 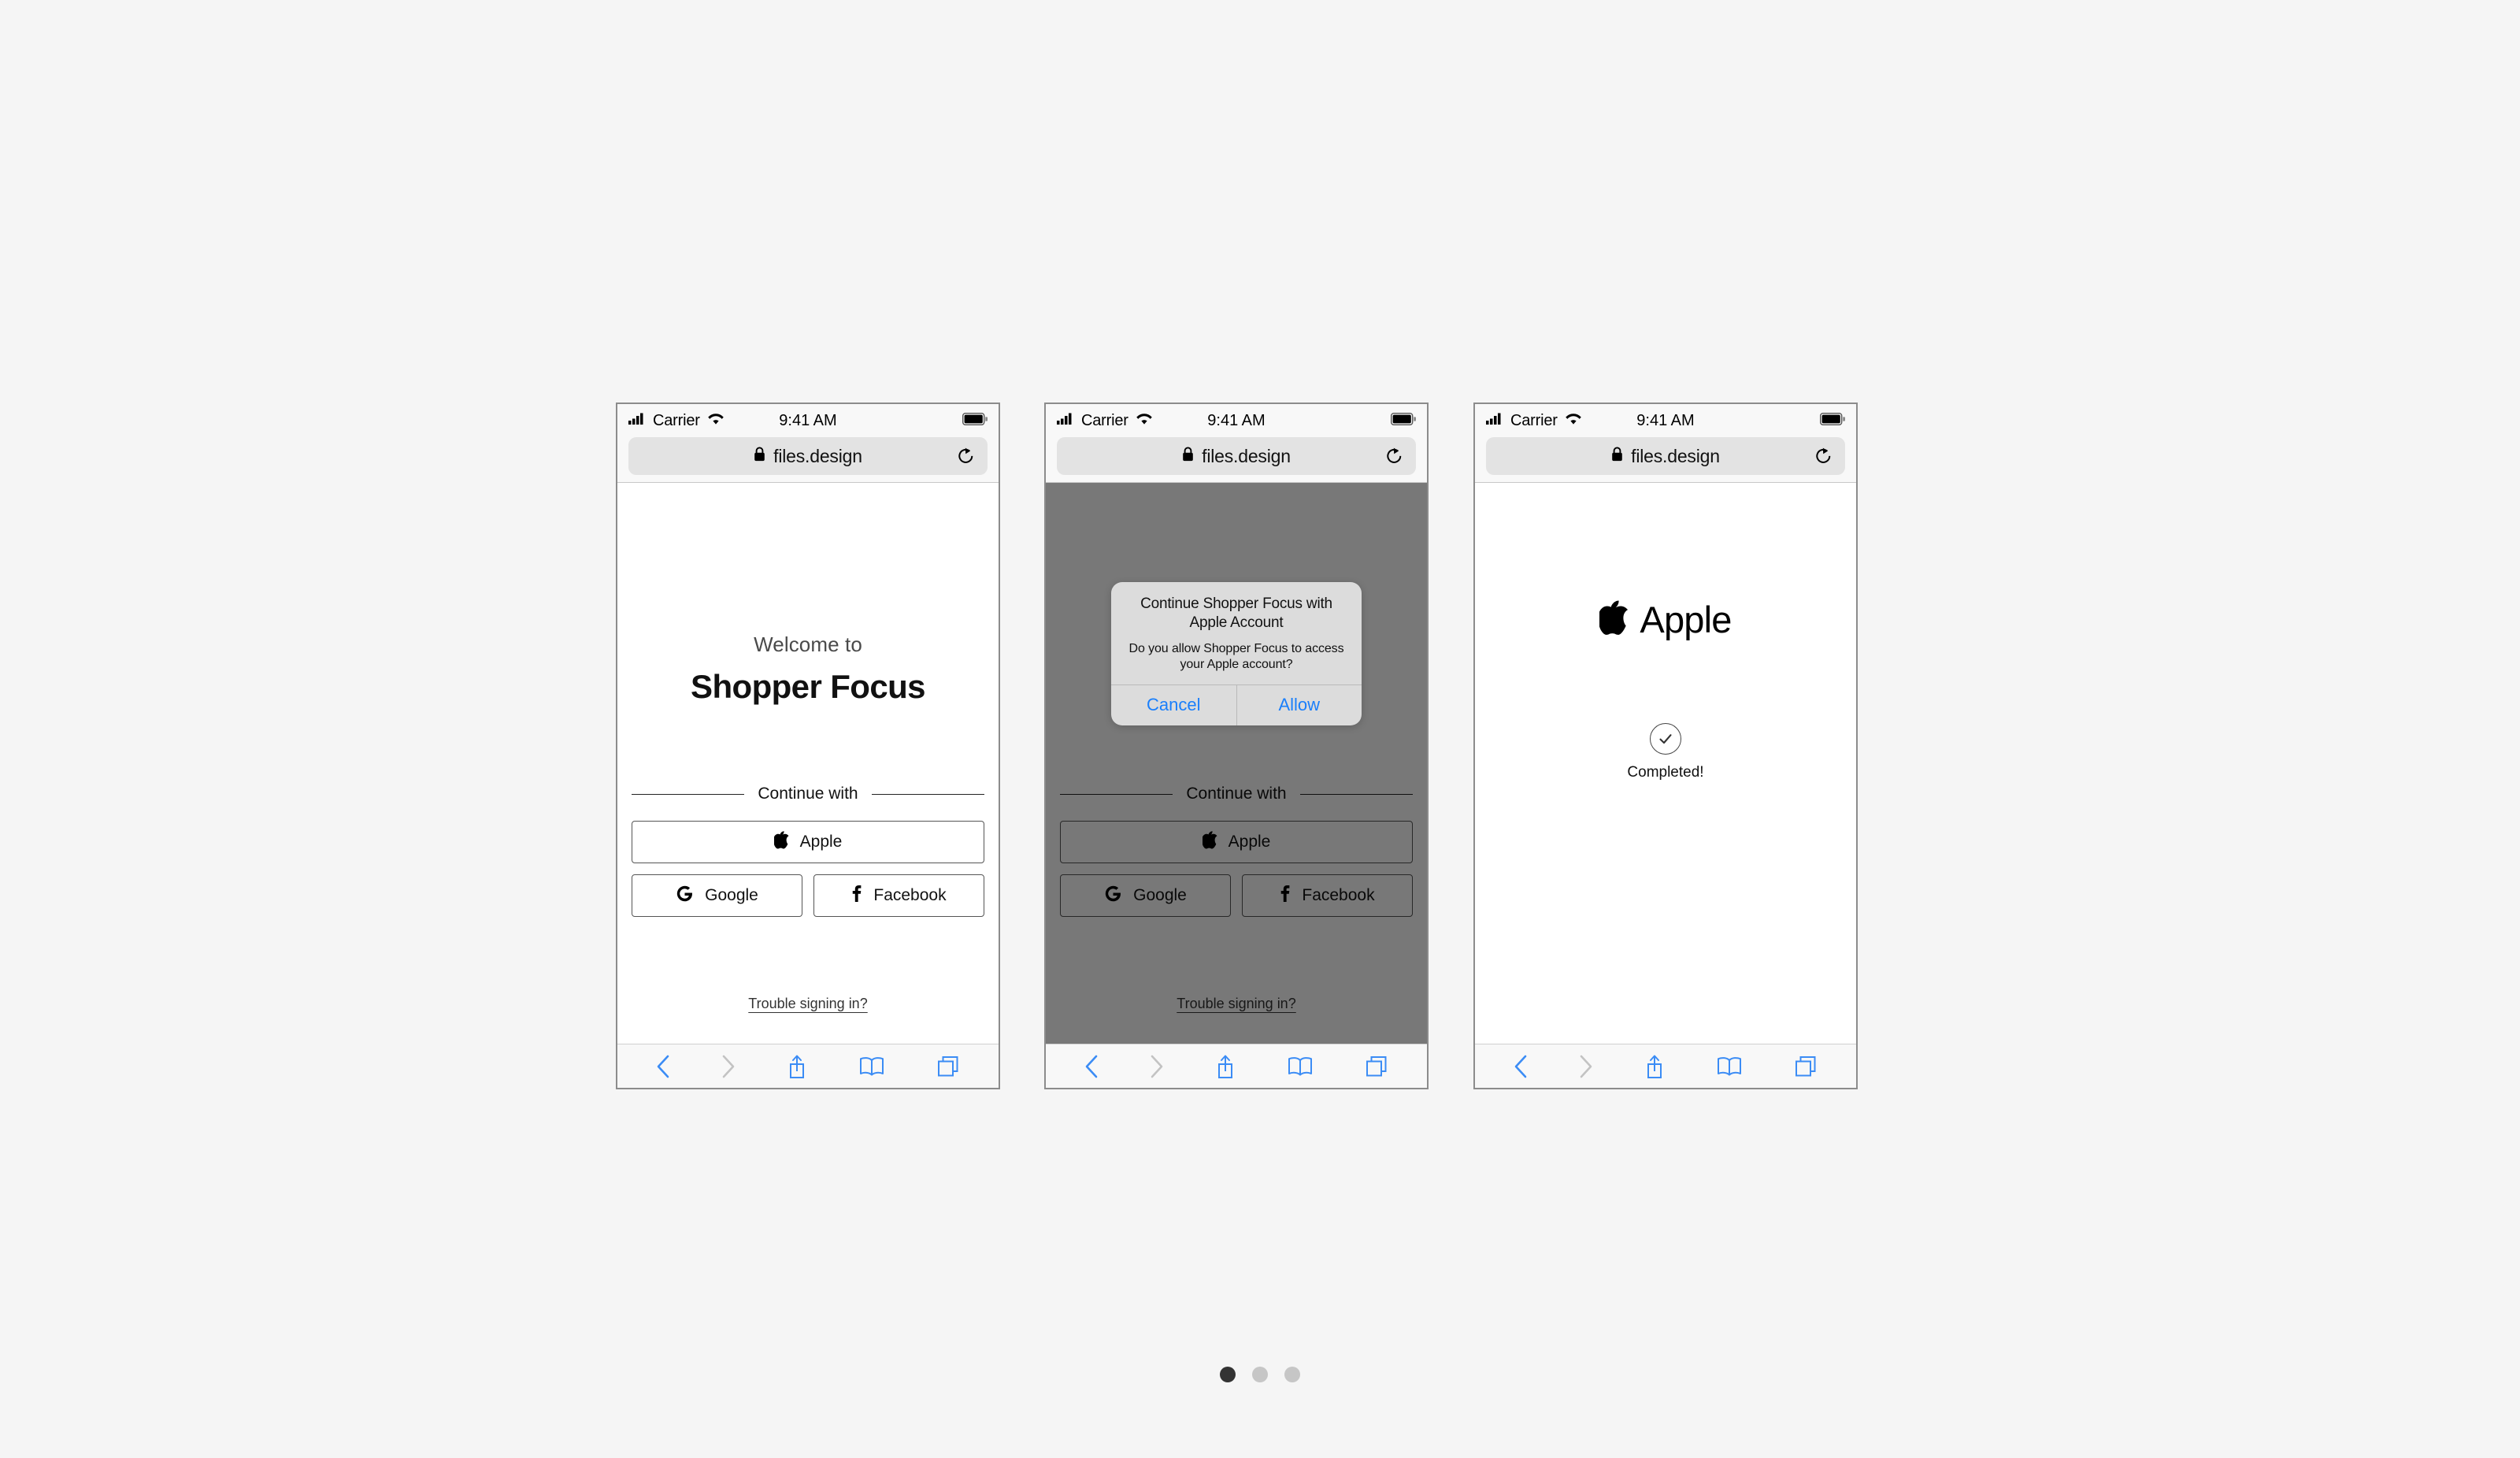 I want to click on continue-with-google-button: Google, so click(x=717, y=895).